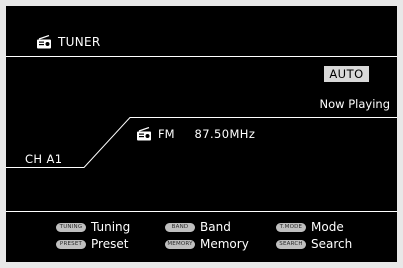  Describe the element at coordinates (310, 227) in the screenshot. I see `legend-mode: T.MODE Mode` at that location.